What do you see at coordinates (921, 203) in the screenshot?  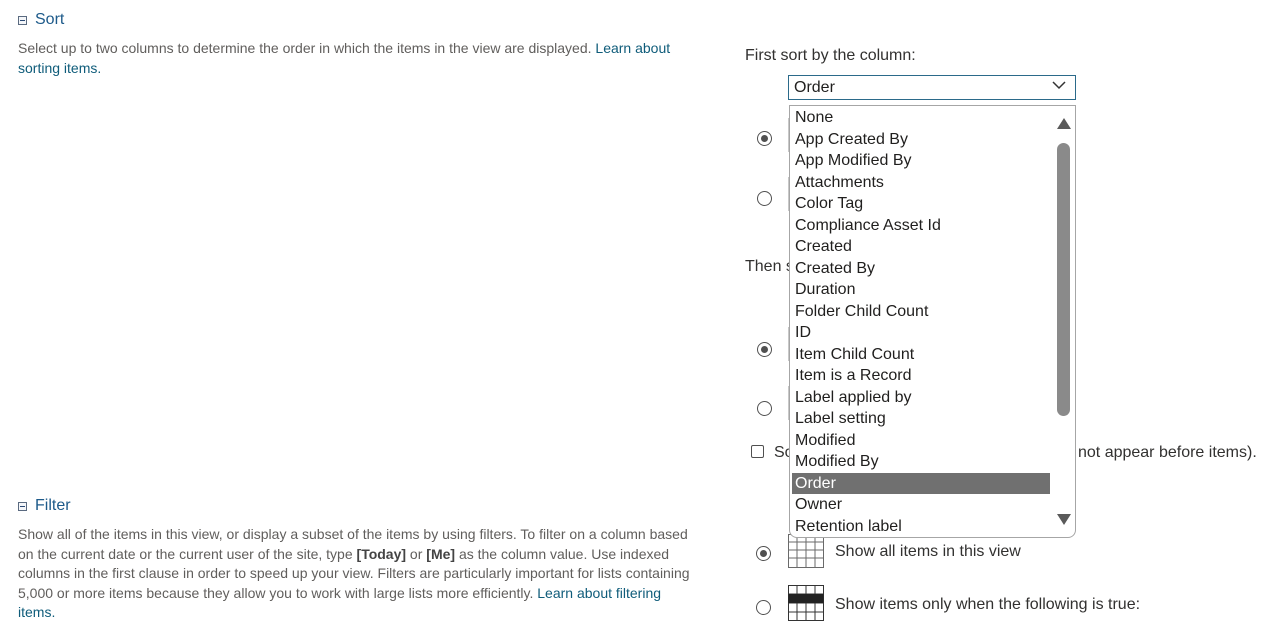 I see `dropdown-option: Color Tag` at bounding box center [921, 203].